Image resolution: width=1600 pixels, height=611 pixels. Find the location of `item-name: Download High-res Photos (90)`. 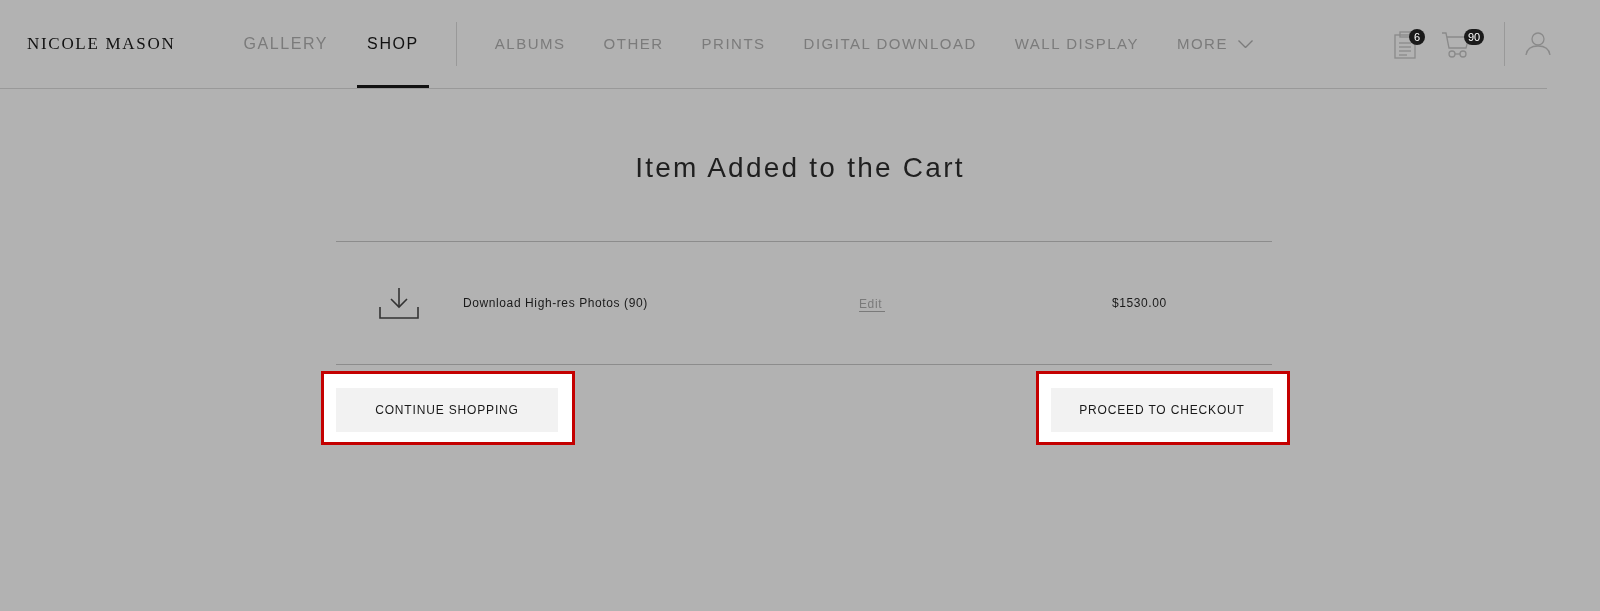

item-name: Download High-res Photos (90) is located at coordinates (556, 303).